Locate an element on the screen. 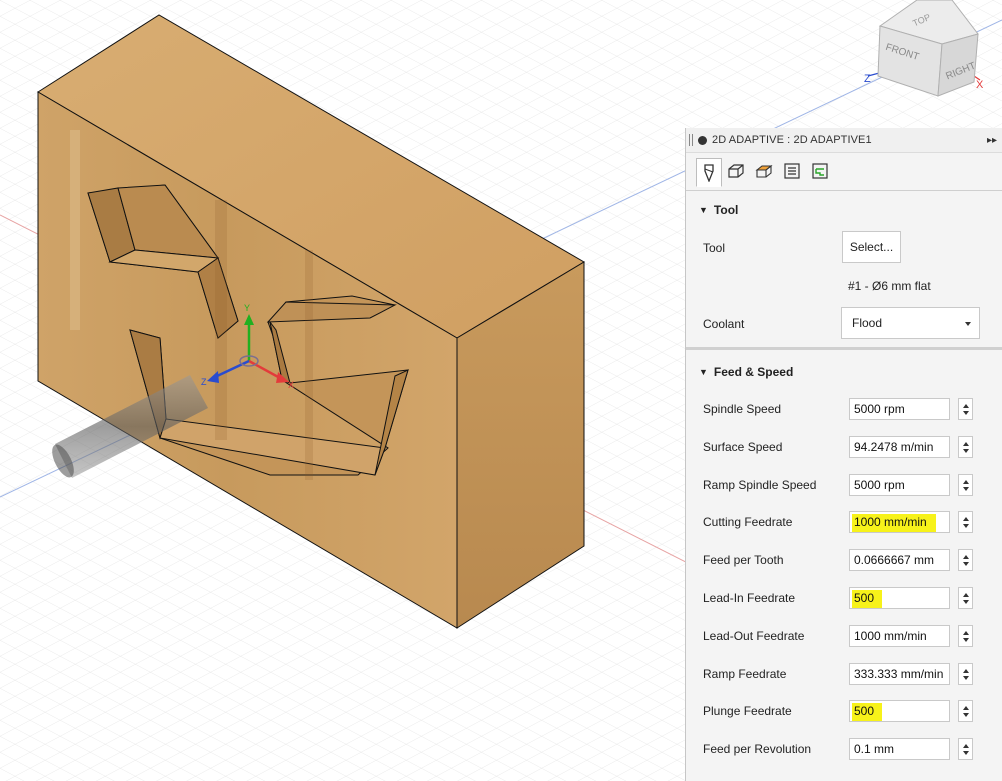 The width and height of the screenshot is (1002, 781). surface-speed-input: 94.2478 m/min is located at coordinates (899, 447).